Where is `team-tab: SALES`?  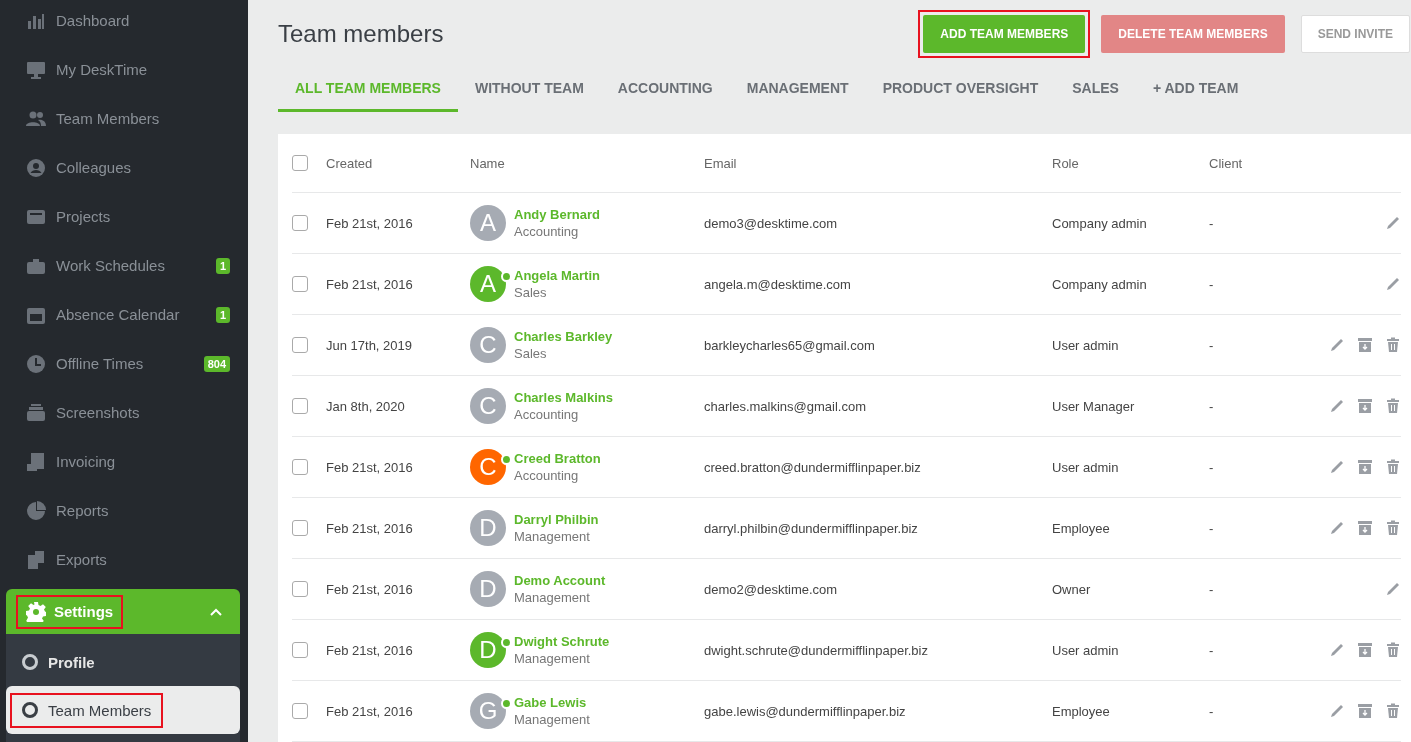 team-tab: SALES is located at coordinates (1095, 89).